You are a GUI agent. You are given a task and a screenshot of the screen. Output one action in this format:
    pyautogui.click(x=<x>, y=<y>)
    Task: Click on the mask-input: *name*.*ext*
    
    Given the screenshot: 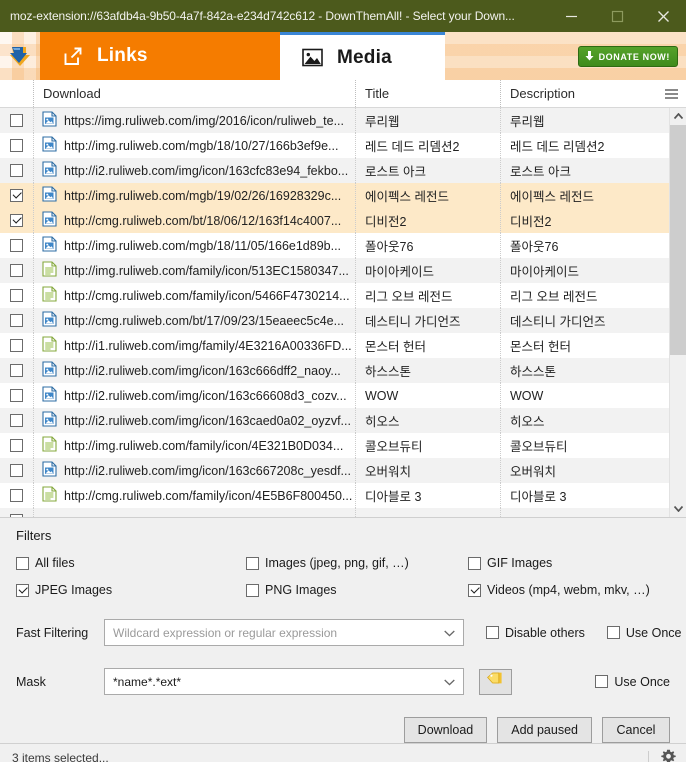 What is the action you would take?
    pyautogui.click(x=284, y=681)
    